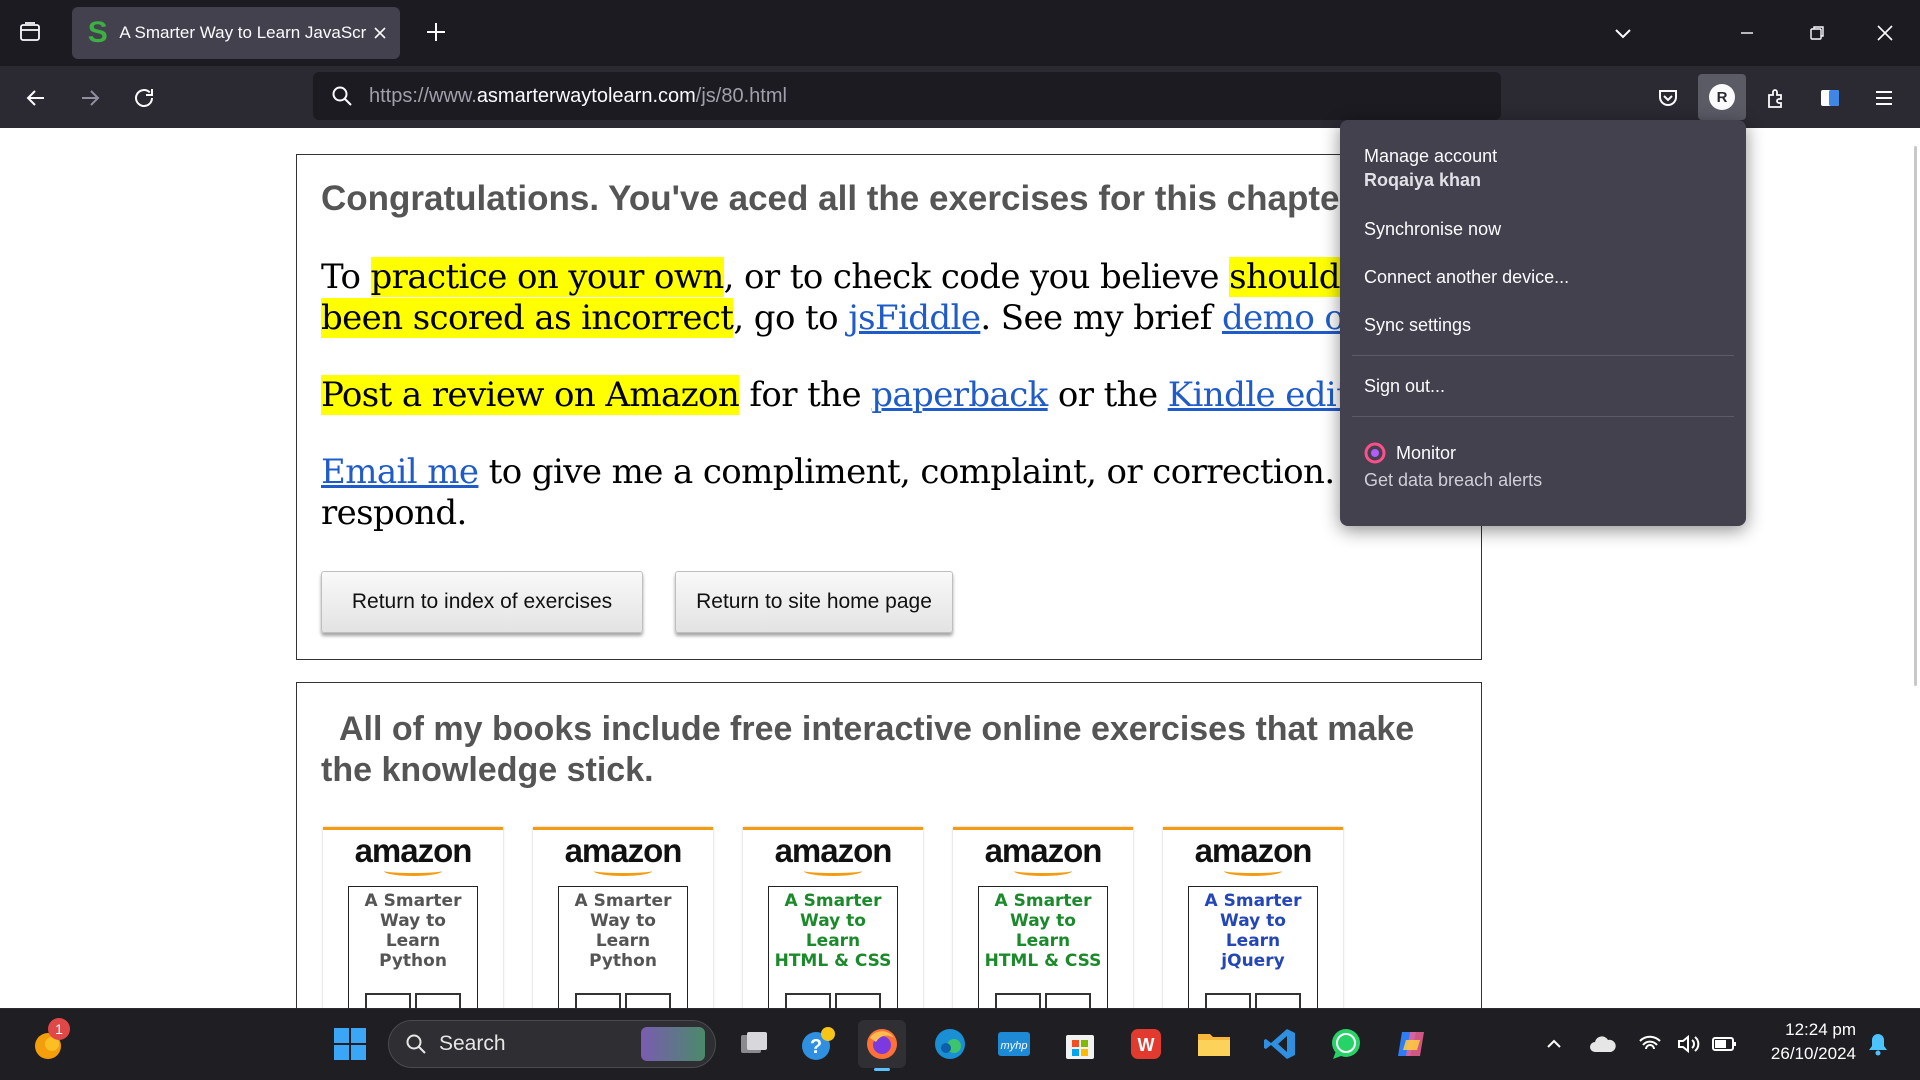 The height and width of the screenshot is (1080, 1920). What do you see at coordinates (1375, 453) in the screenshot?
I see `monitor-icon` at bounding box center [1375, 453].